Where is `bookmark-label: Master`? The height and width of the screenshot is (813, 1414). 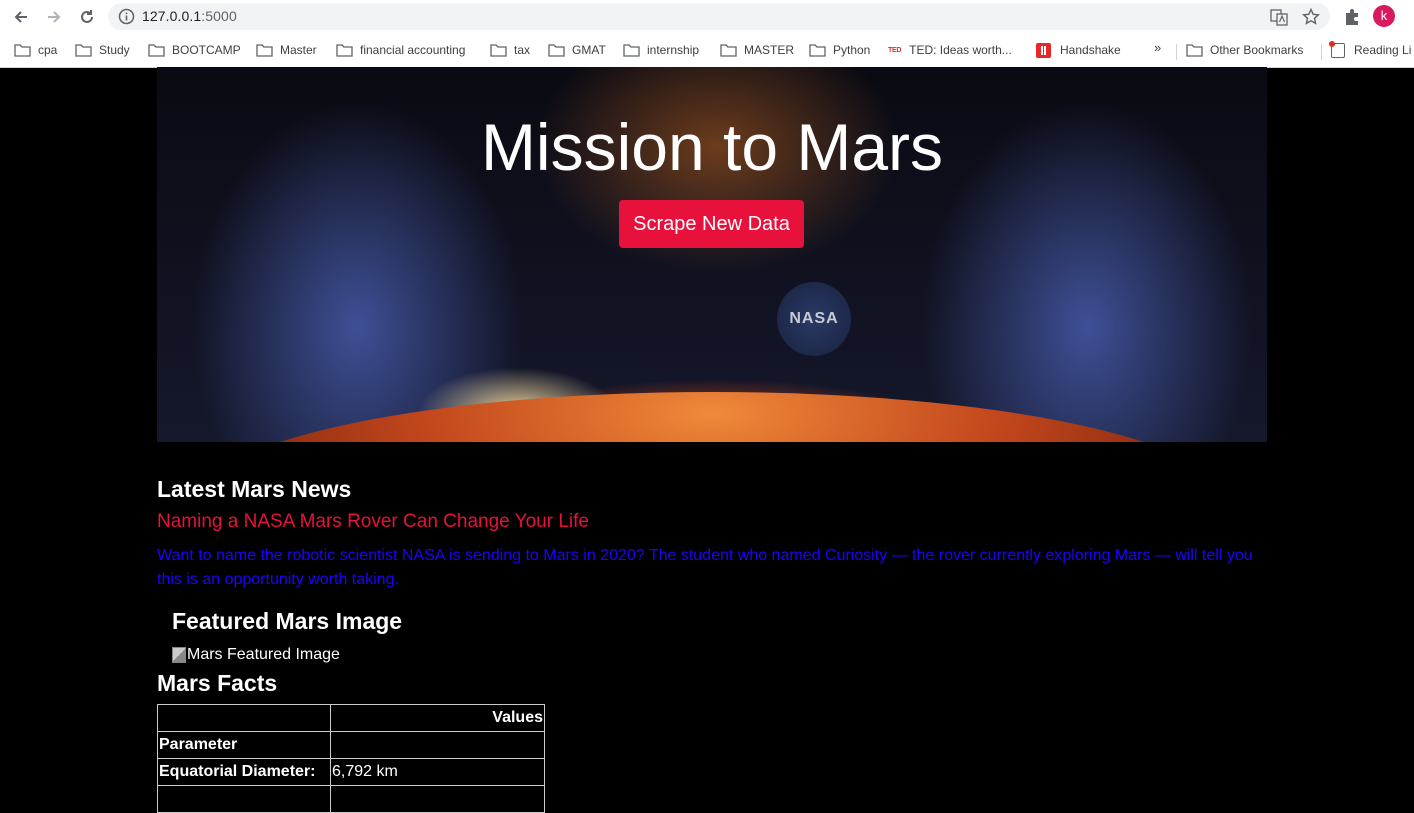
bookmark-label: Master is located at coordinates (298, 50).